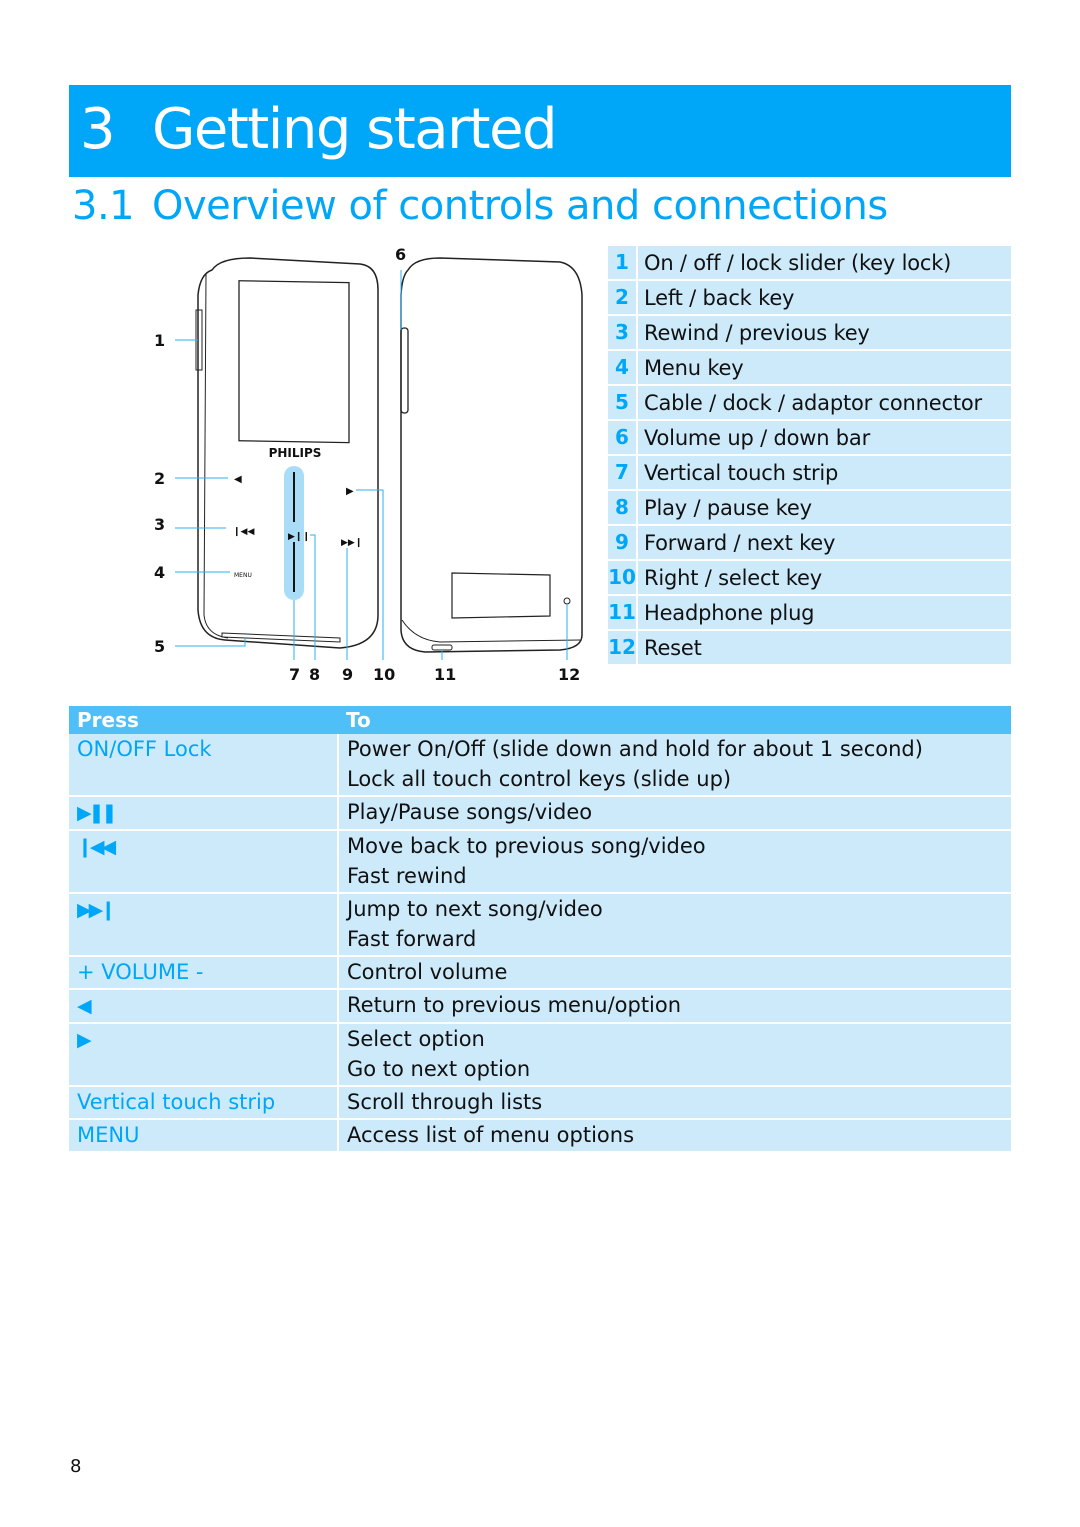 Image resolution: width=1080 pixels, height=1527 pixels. What do you see at coordinates (84, 1040) in the screenshot?
I see `right-arrow-icon: ▶` at bounding box center [84, 1040].